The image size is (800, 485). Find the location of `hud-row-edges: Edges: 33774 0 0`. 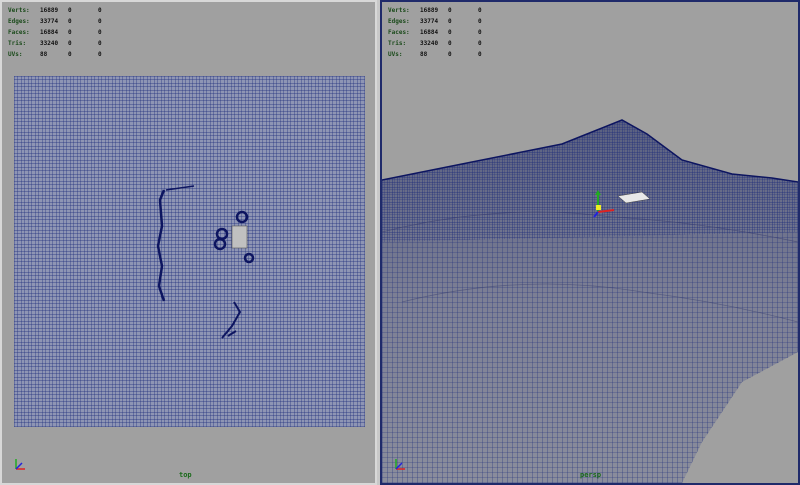

hud-row-edges: Edges: 33774 0 0 is located at coordinates (55, 21).